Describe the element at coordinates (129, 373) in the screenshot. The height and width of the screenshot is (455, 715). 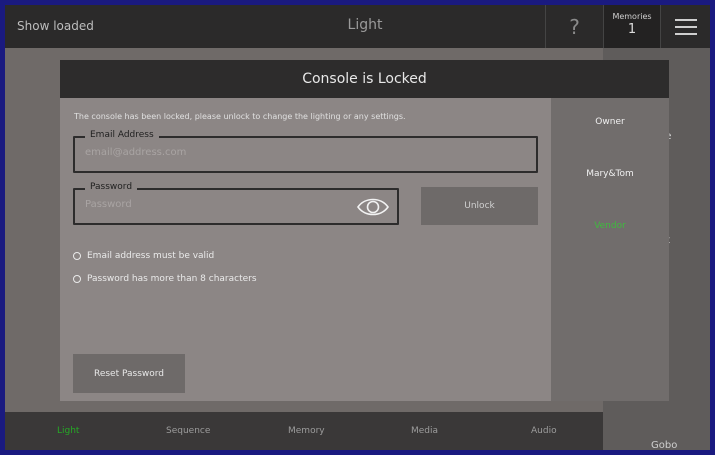
I see `reset-password-button: Reset Password` at that location.